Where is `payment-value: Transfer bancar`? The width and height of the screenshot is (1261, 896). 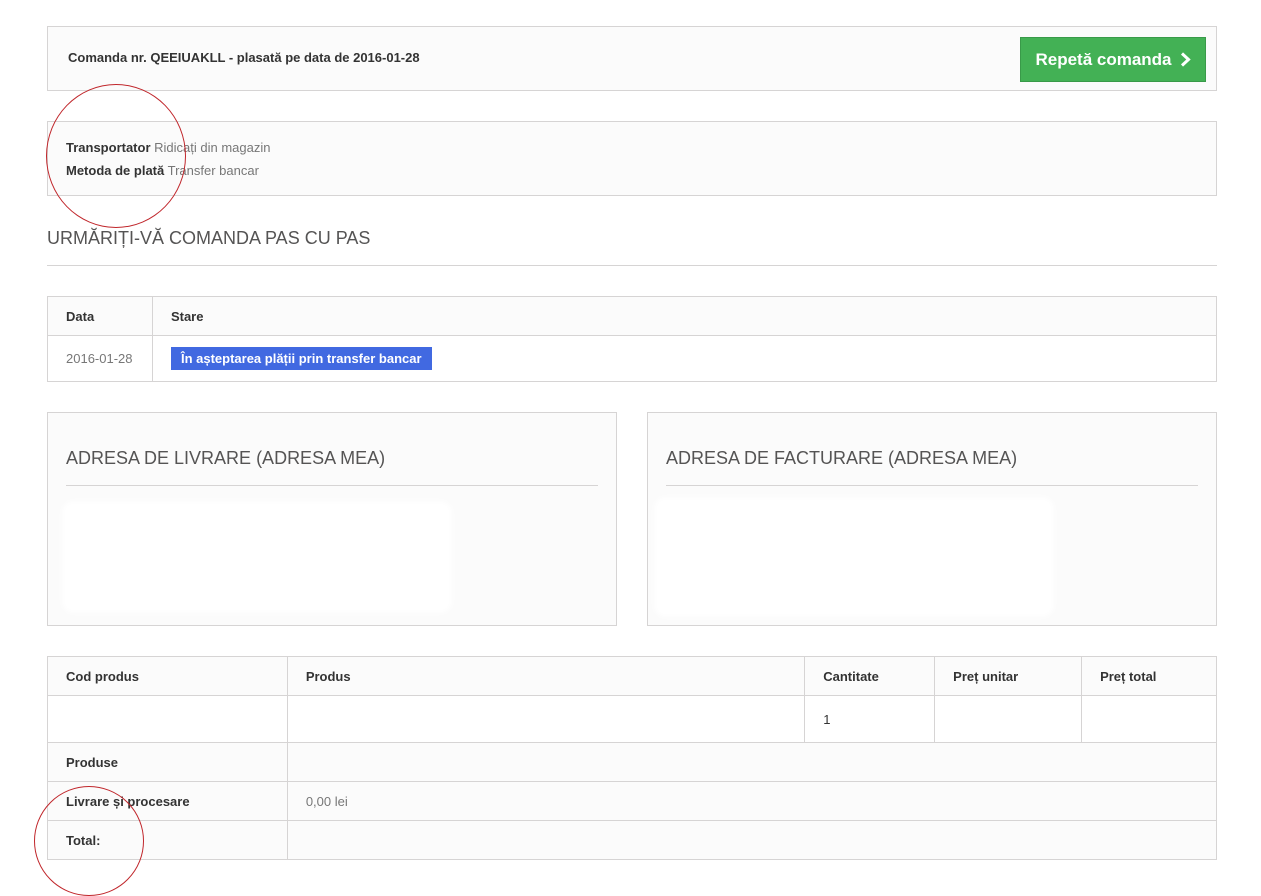
payment-value: Transfer bancar is located at coordinates (213, 170).